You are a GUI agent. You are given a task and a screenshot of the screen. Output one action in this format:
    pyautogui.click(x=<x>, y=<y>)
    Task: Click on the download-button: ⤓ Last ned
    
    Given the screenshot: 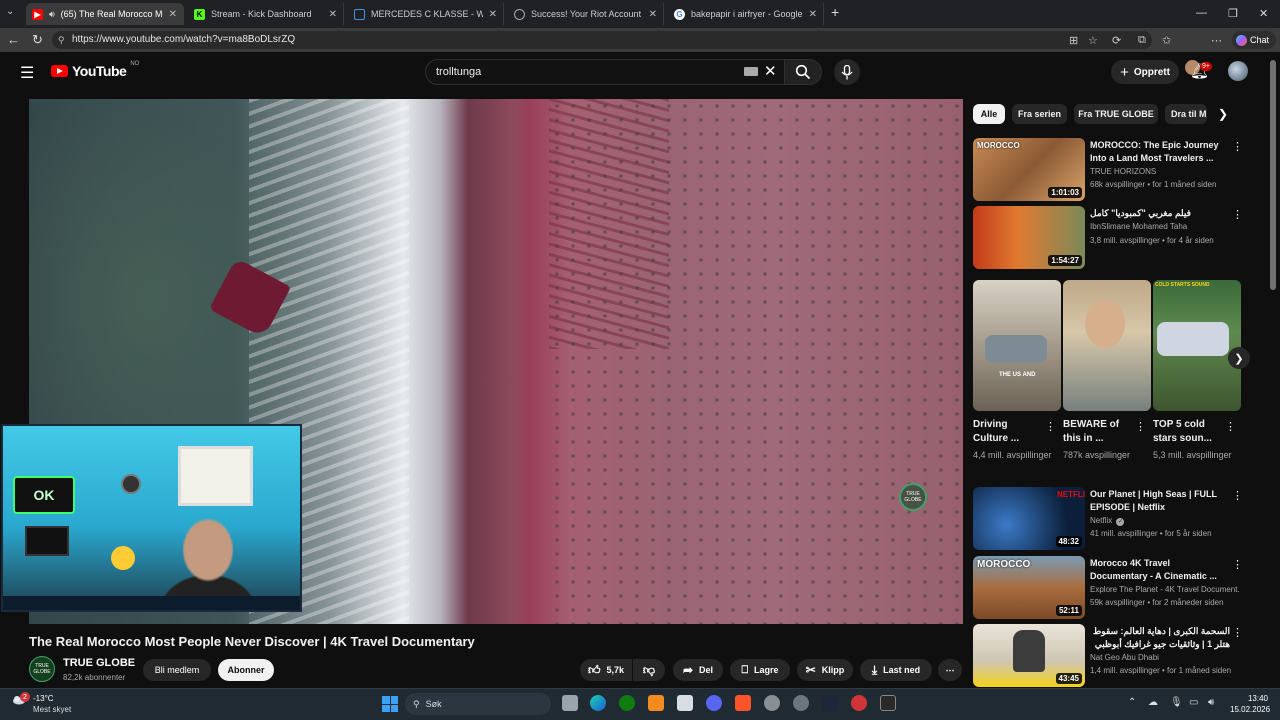 What is the action you would take?
    pyautogui.click(x=896, y=670)
    